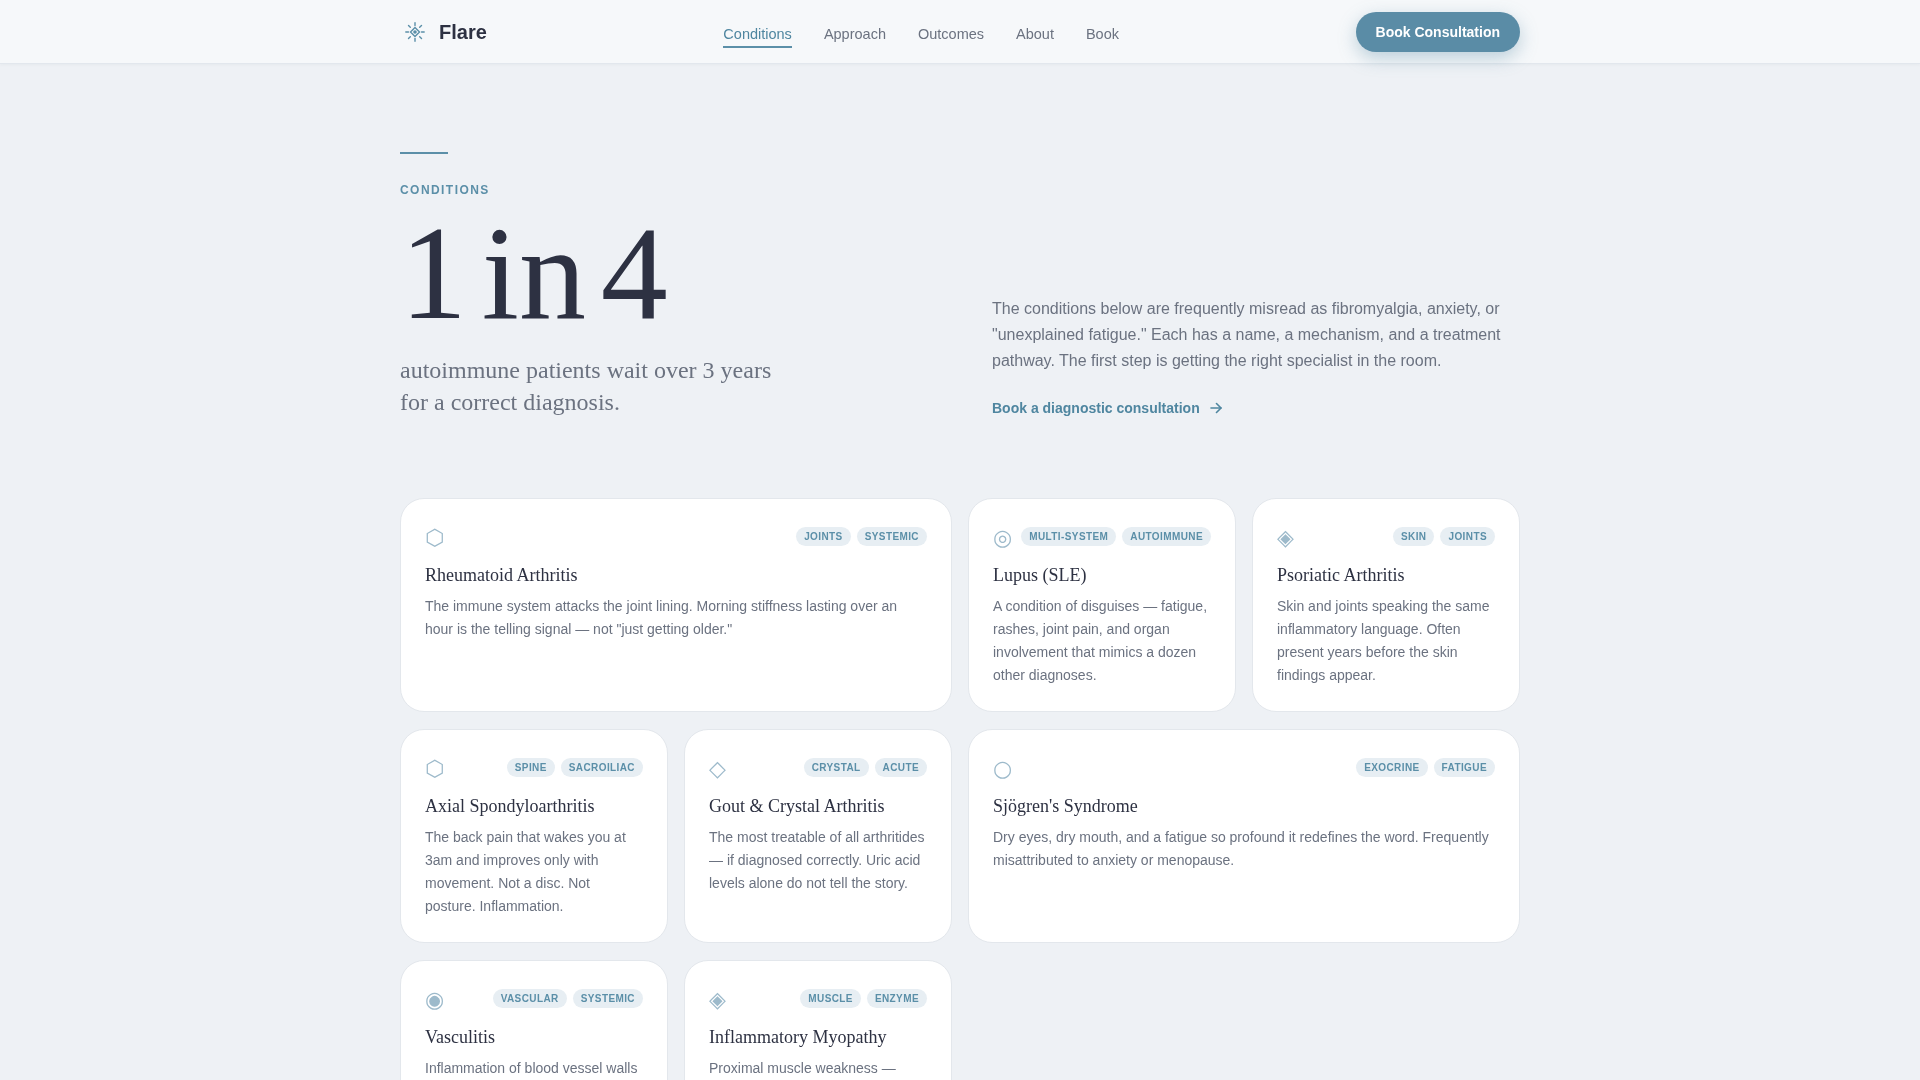 The image size is (1920, 1080). Describe the element at coordinates (415, 31) in the screenshot. I see `logo-icon` at that location.